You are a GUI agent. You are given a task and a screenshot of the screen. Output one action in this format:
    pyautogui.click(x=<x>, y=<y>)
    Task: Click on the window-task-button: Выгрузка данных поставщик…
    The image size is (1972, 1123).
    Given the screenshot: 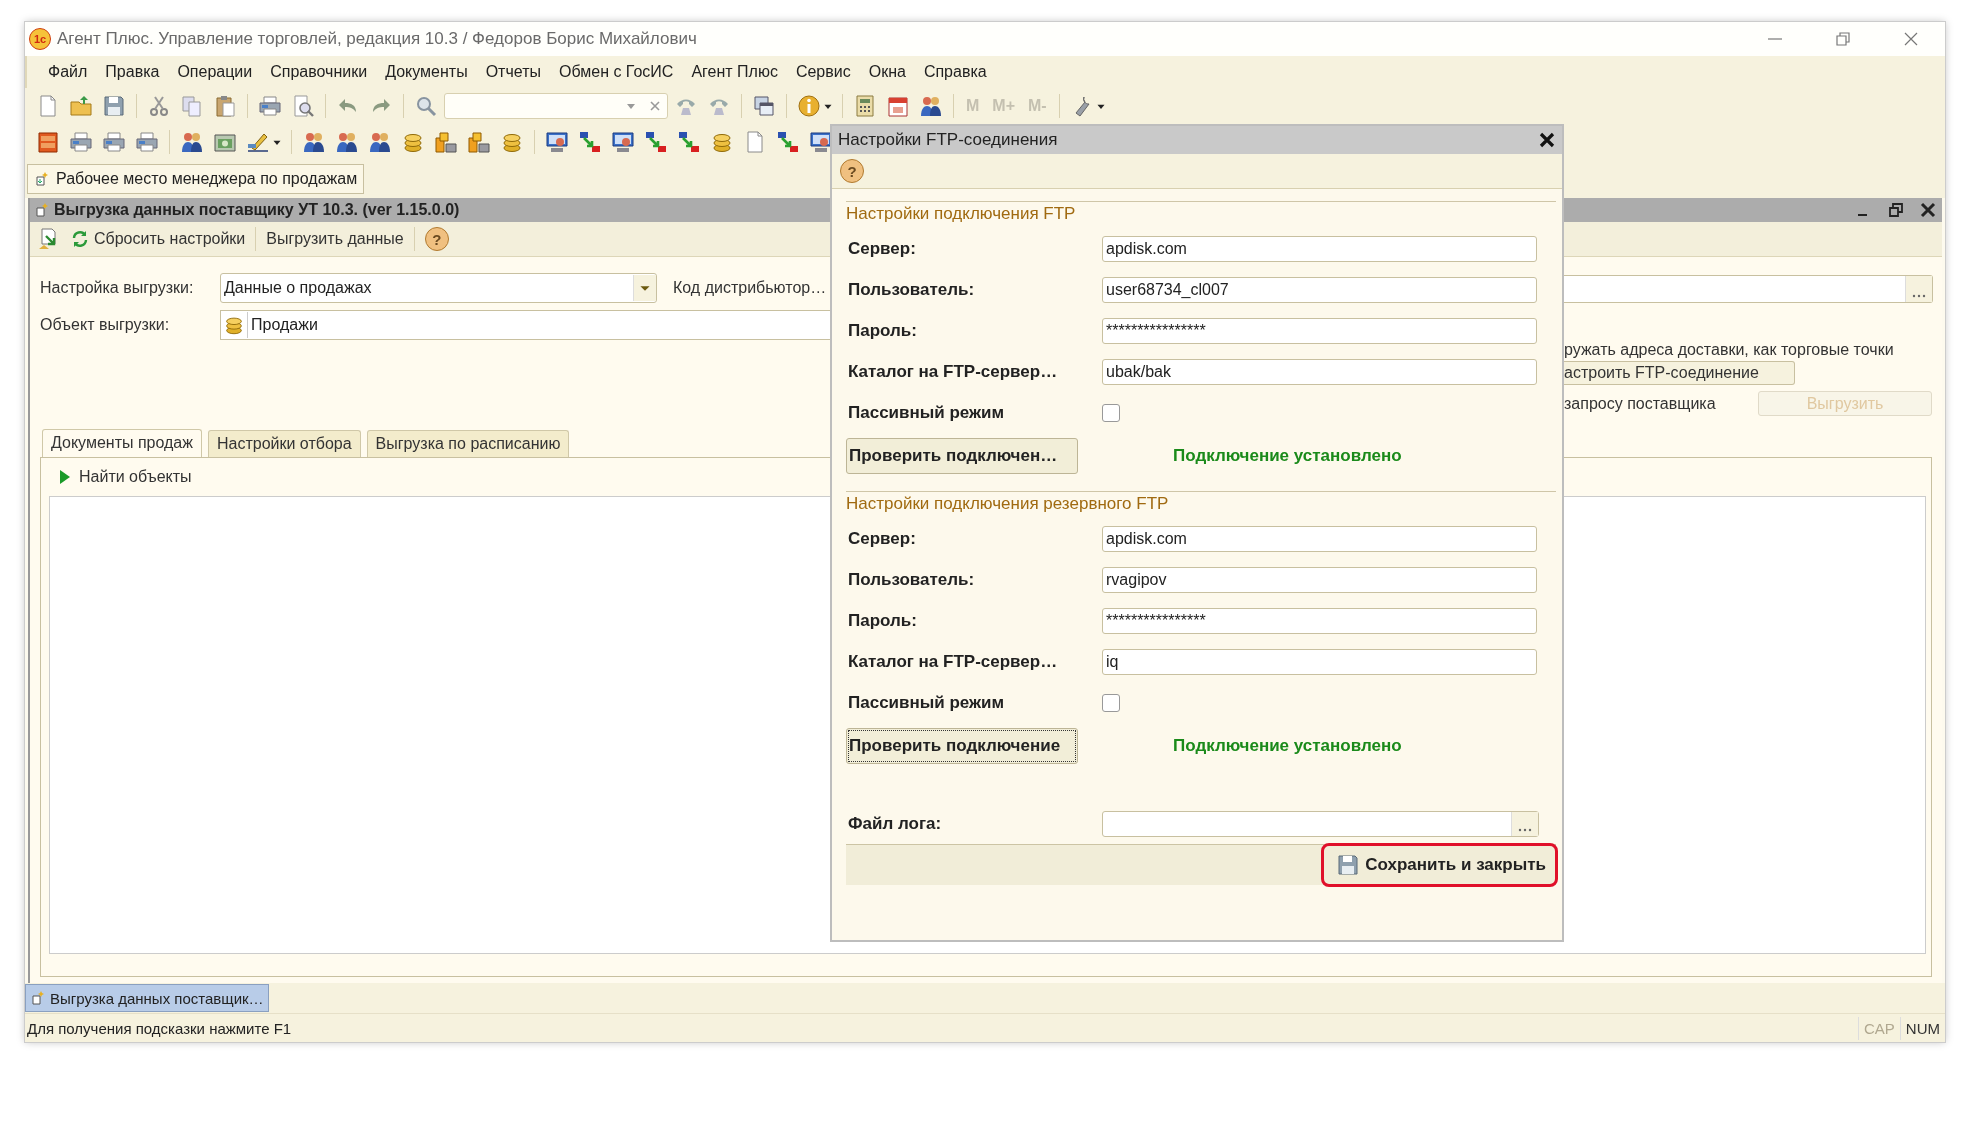 What is the action you would take?
    pyautogui.click(x=147, y=998)
    